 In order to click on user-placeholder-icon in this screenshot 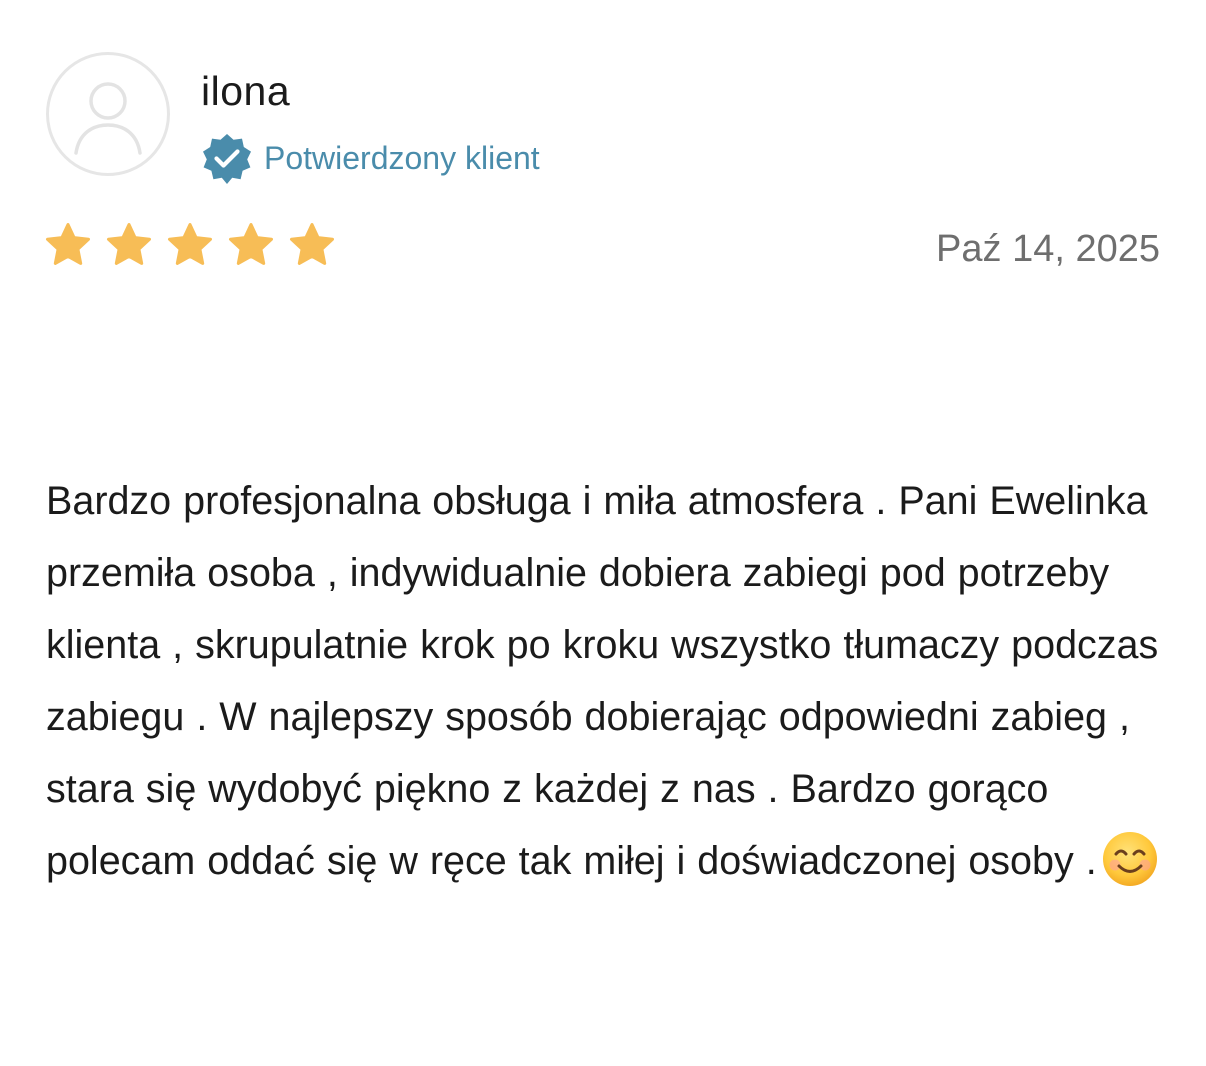, I will do `click(108, 118)`.